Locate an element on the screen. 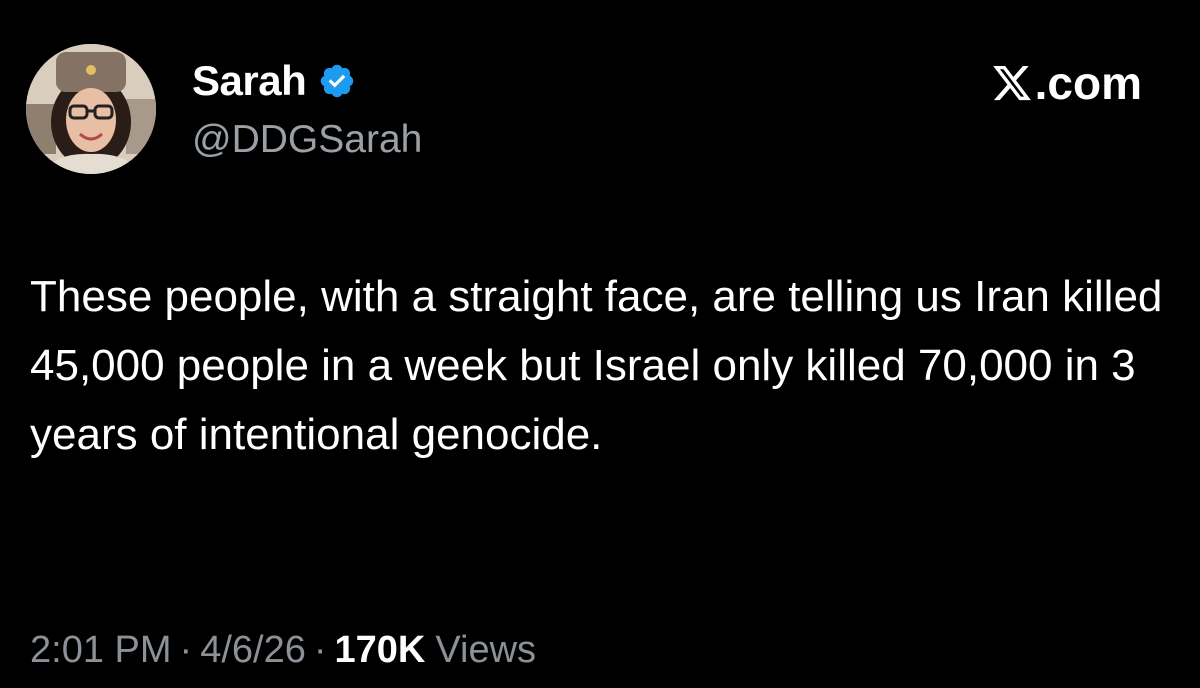 The width and height of the screenshot is (1200, 688). author-name-row: Sarah is located at coordinates (274, 81).